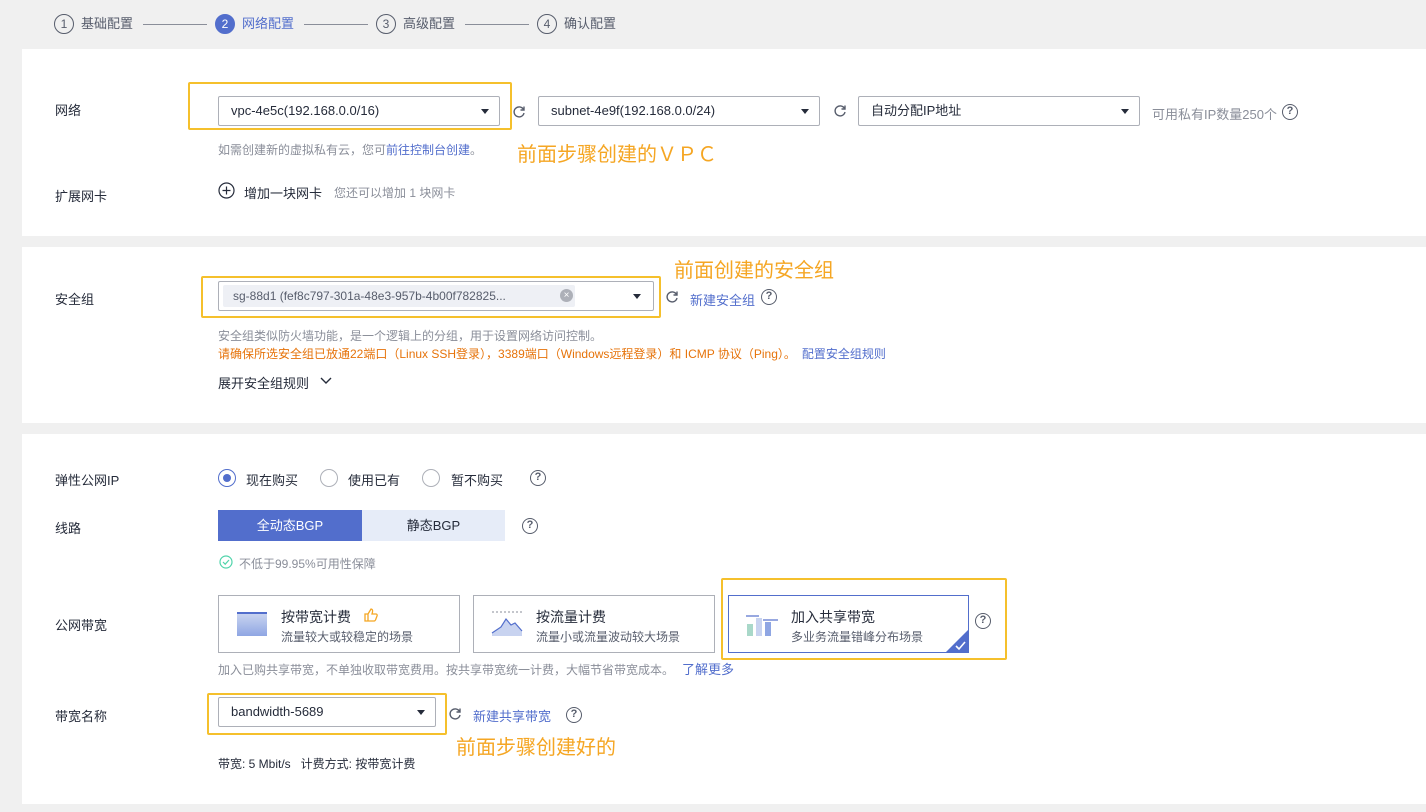 The width and height of the screenshot is (1426, 812). Describe the element at coordinates (433, 525) in the screenshot. I see `line-option-static-bgp: 静态BGP` at that location.